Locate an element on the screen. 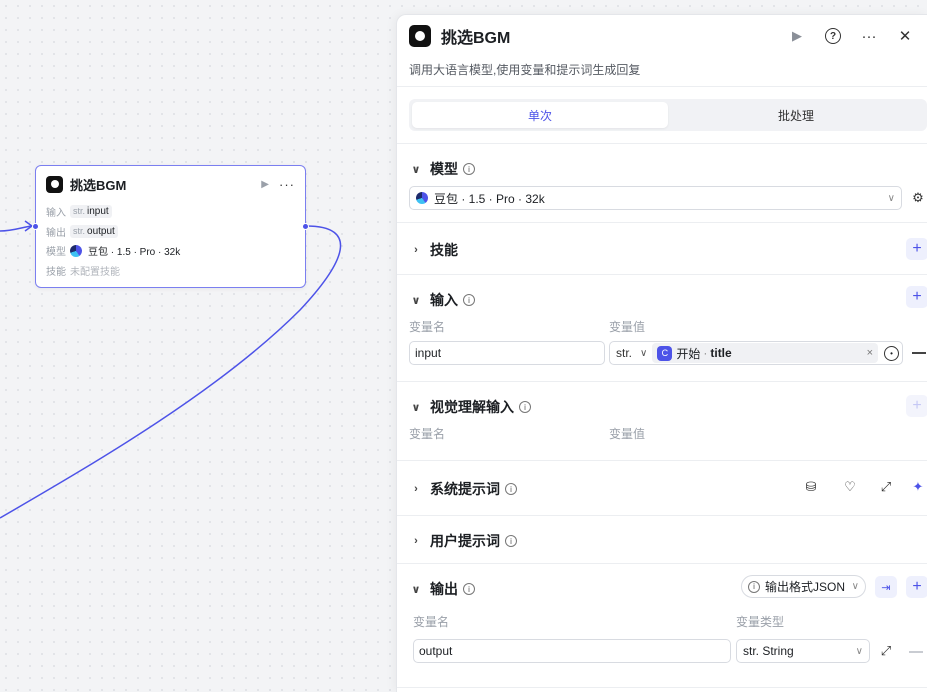  output-format-label: 输出格式JSON is located at coordinates (805, 587).